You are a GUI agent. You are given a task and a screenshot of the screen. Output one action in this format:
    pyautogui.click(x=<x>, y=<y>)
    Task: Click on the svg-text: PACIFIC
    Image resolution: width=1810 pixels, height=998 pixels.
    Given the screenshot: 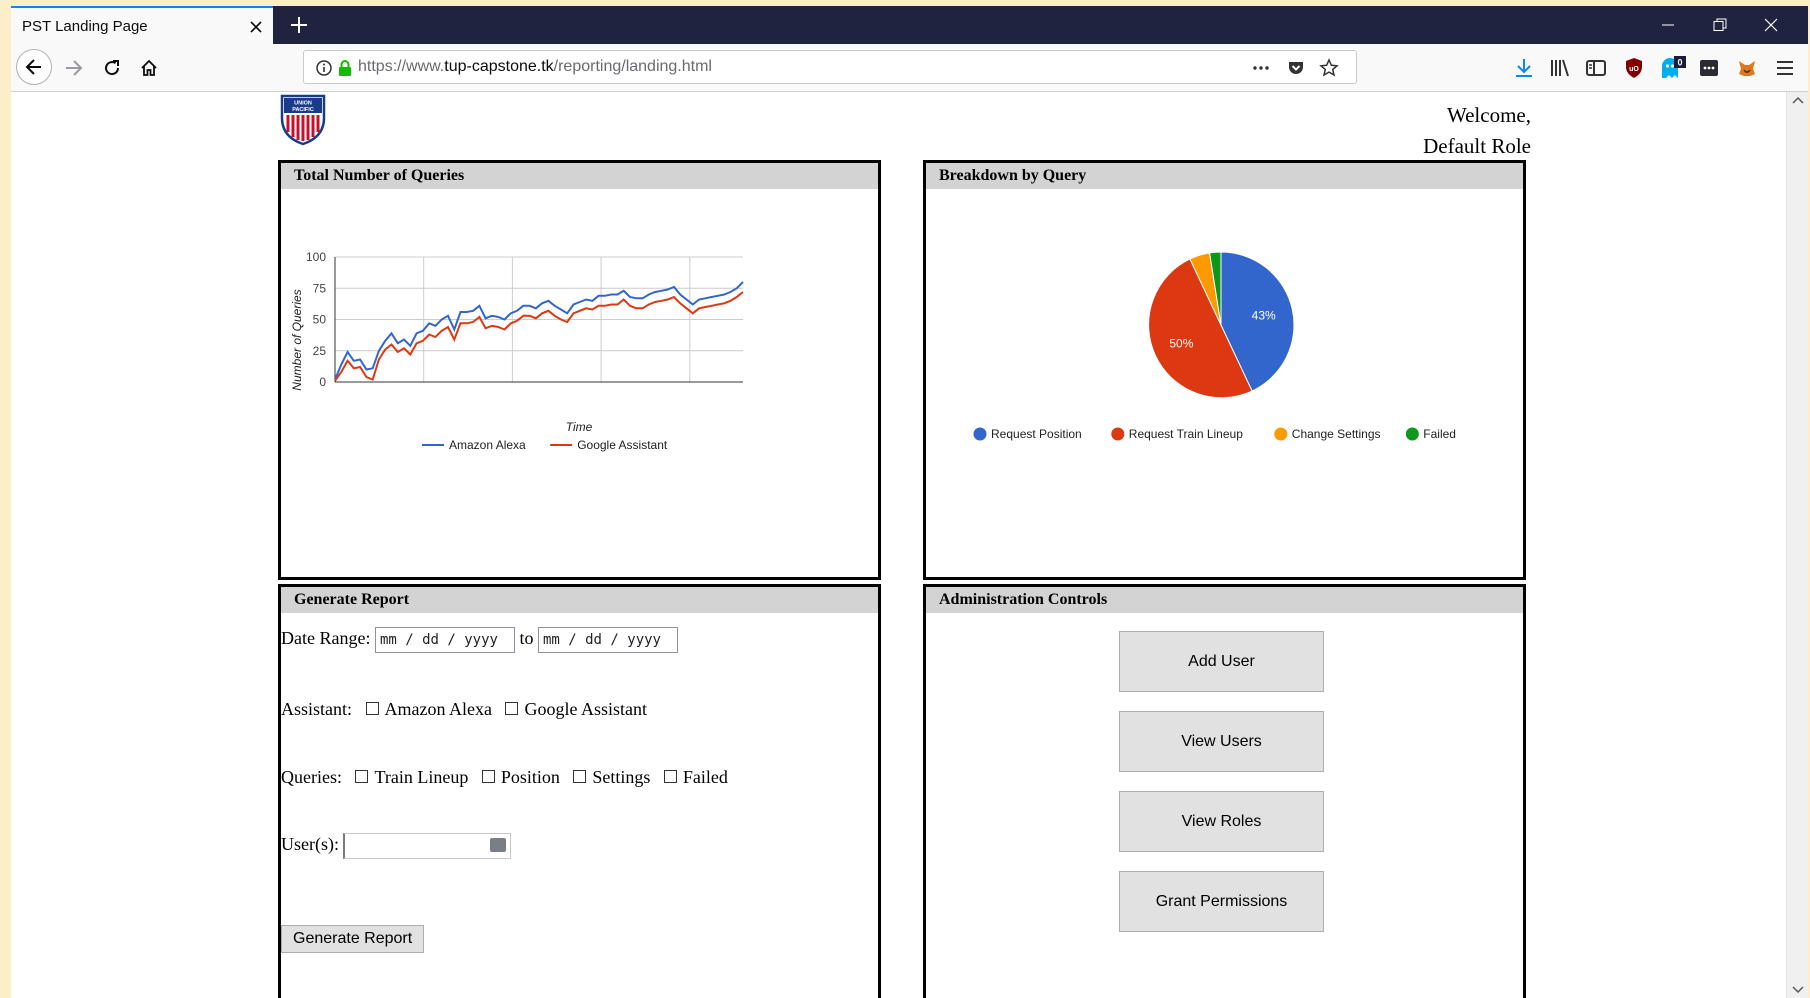 What is the action you would take?
    pyautogui.click(x=303, y=110)
    